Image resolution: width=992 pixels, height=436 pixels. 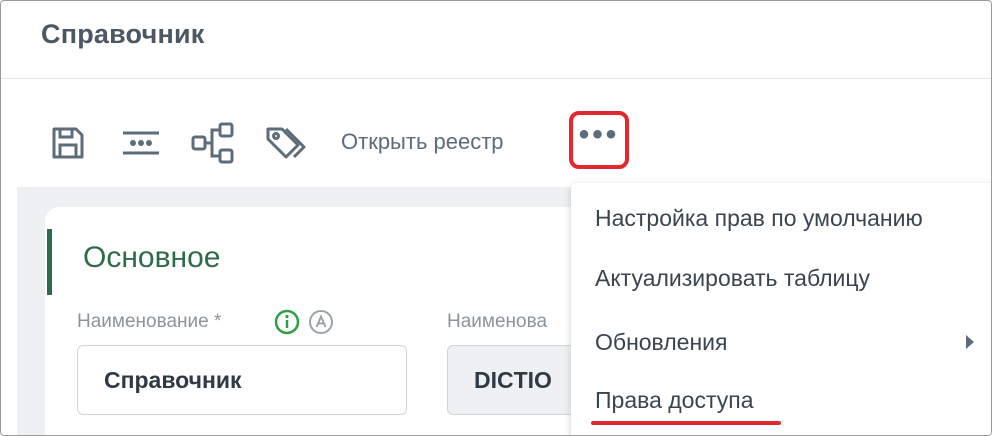 I want to click on code-input: DICTIO, so click(x=517, y=380).